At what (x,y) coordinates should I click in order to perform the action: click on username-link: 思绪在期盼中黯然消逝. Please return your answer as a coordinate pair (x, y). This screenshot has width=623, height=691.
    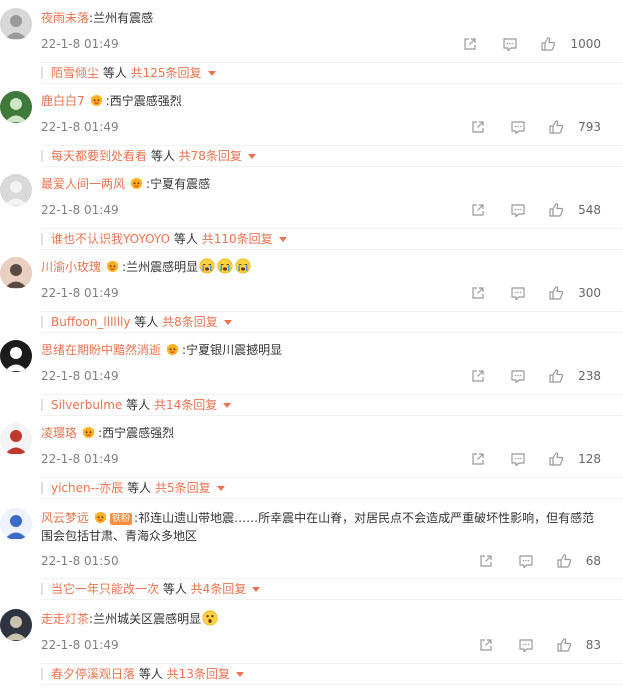
    Looking at the image, I should click on (101, 350).